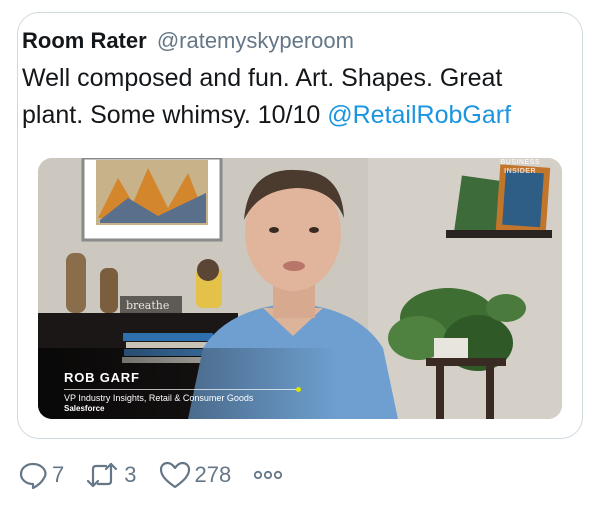 The image size is (594, 512). Describe the element at coordinates (147, 305) in the screenshot. I see `breathe-text: breathe` at that location.